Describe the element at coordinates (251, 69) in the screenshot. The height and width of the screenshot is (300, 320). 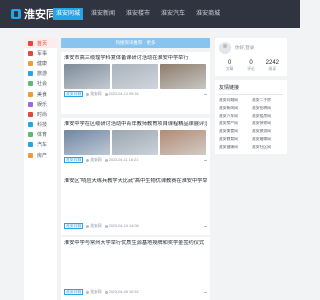
I see `stat-label: 评论` at that location.